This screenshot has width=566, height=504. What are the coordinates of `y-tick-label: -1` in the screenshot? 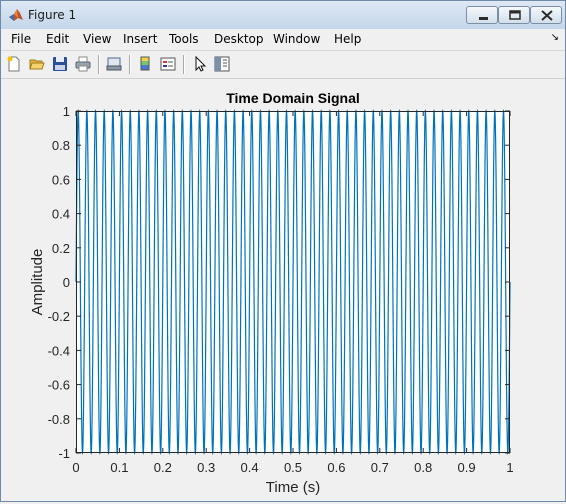 It's located at (64, 453).